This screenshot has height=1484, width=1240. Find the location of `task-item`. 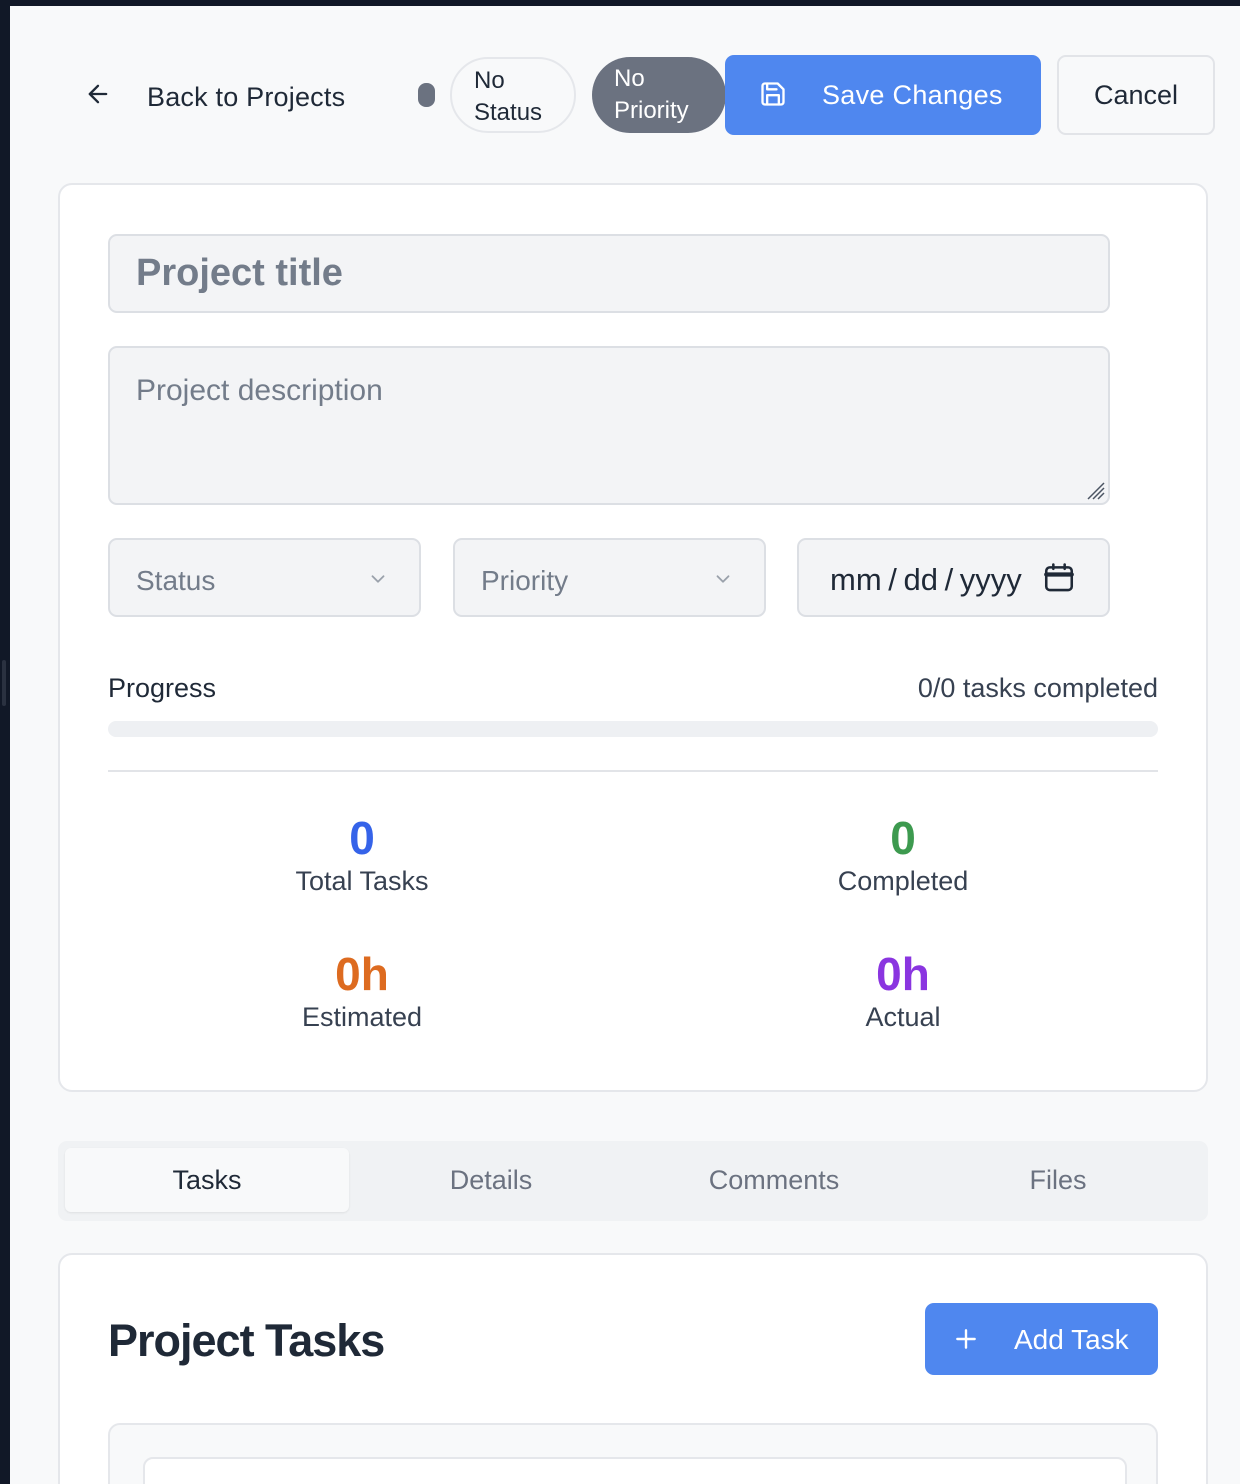

task-item is located at coordinates (635, 1470).